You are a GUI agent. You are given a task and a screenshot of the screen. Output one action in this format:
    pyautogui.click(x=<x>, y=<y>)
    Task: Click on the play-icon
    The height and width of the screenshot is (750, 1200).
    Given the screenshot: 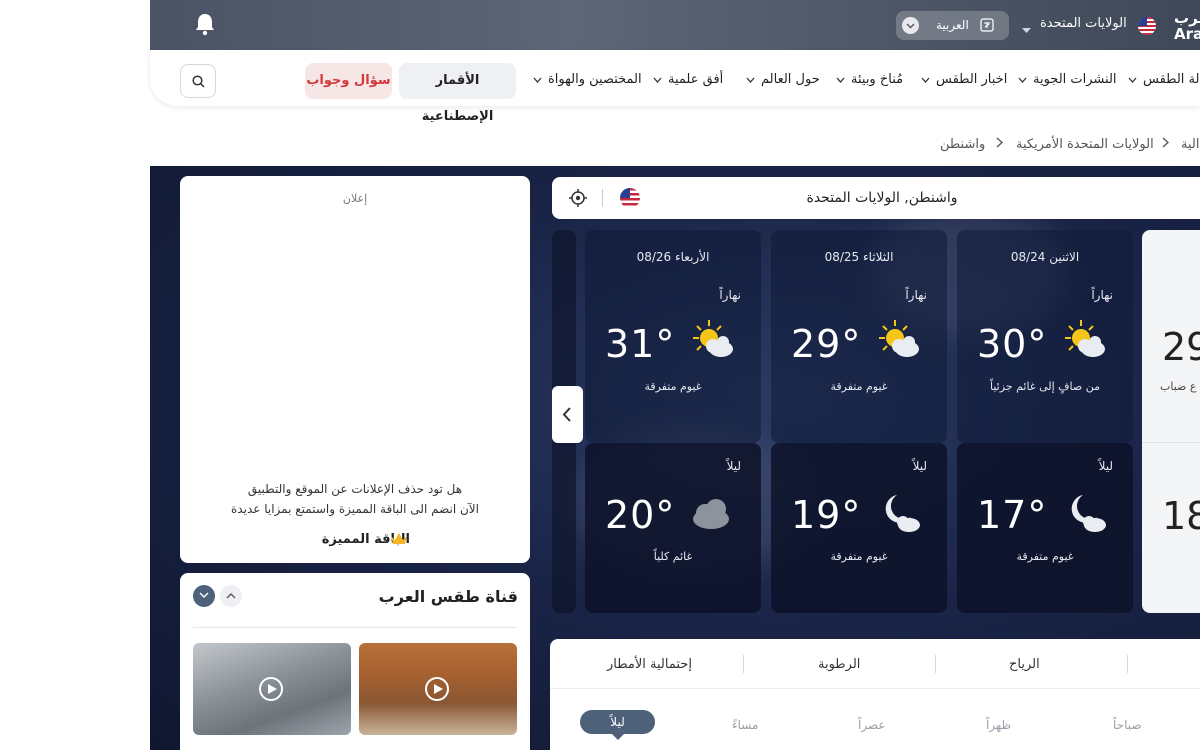 What is the action you would take?
    pyautogui.click(x=437, y=689)
    